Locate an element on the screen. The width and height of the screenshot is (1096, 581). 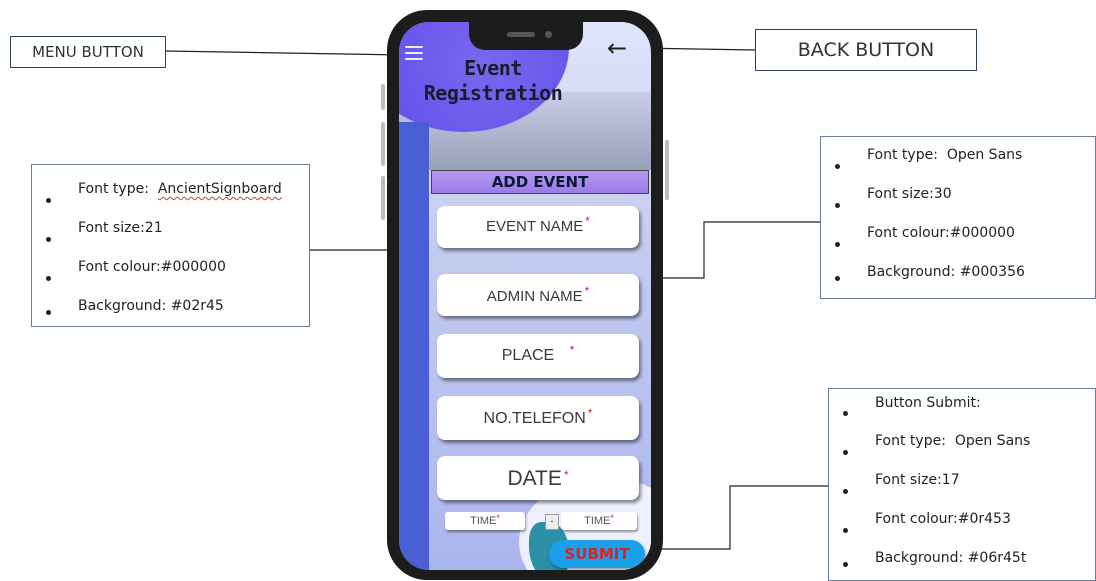
page-title: Event Registration is located at coordinates (493, 81).